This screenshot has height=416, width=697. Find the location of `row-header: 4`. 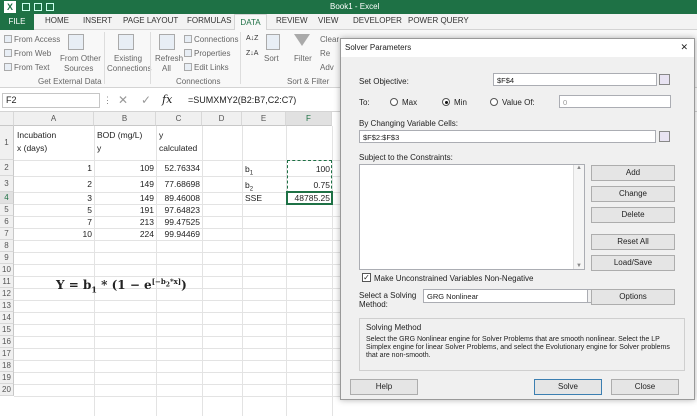

row-header: 4 is located at coordinates (7, 198).